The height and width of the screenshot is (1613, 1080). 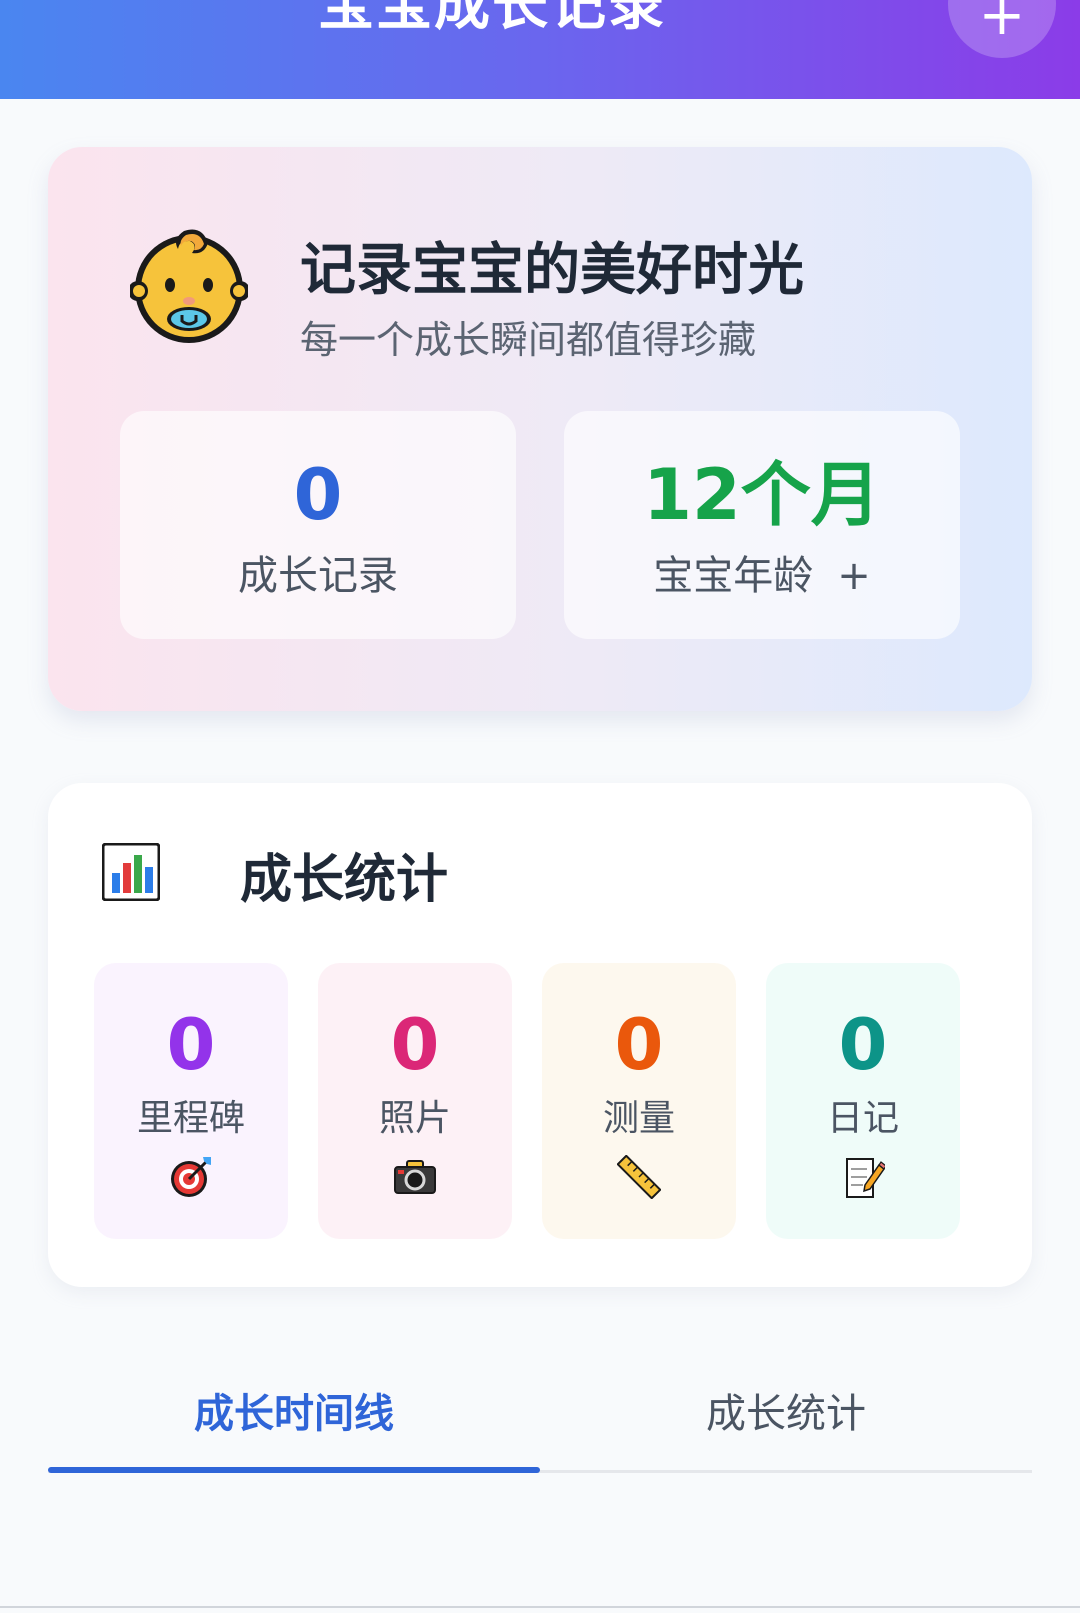 I want to click on age-label: 宝宝年龄, so click(x=733, y=576).